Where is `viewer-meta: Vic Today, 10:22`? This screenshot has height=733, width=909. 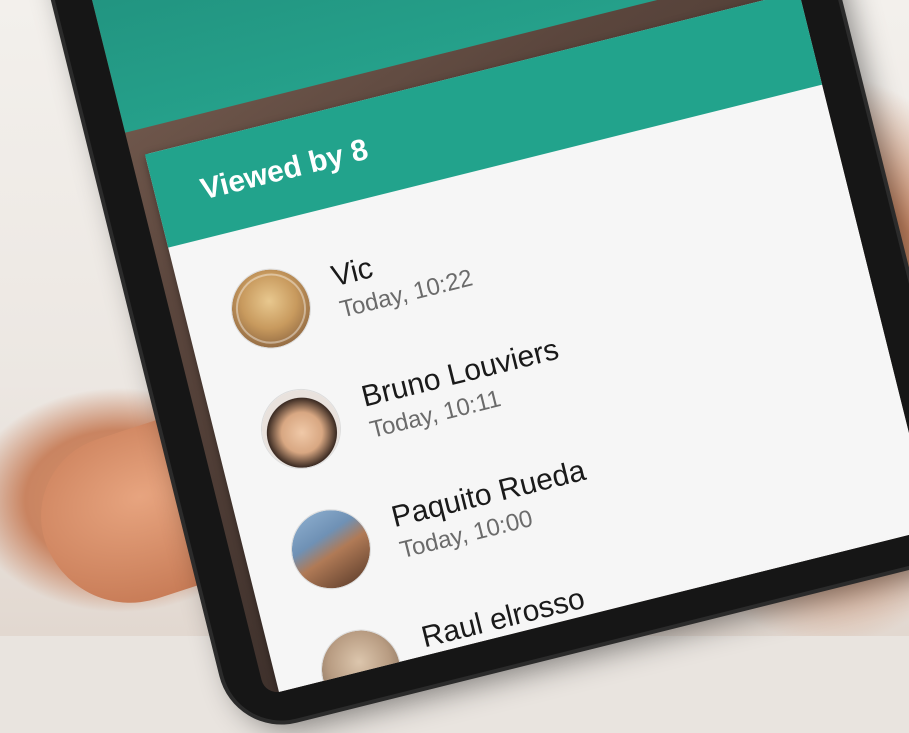 viewer-meta: Vic Today, 10:22 is located at coordinates (402, 276).